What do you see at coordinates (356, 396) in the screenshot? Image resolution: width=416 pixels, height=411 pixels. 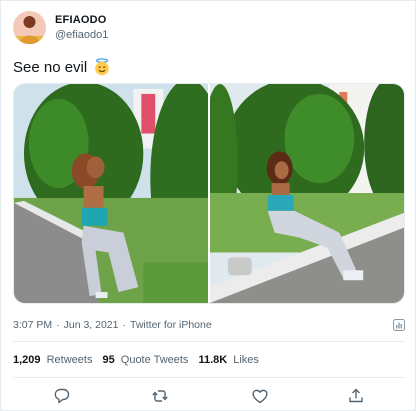 I see `share-icon` at bounding box center [356, 396].